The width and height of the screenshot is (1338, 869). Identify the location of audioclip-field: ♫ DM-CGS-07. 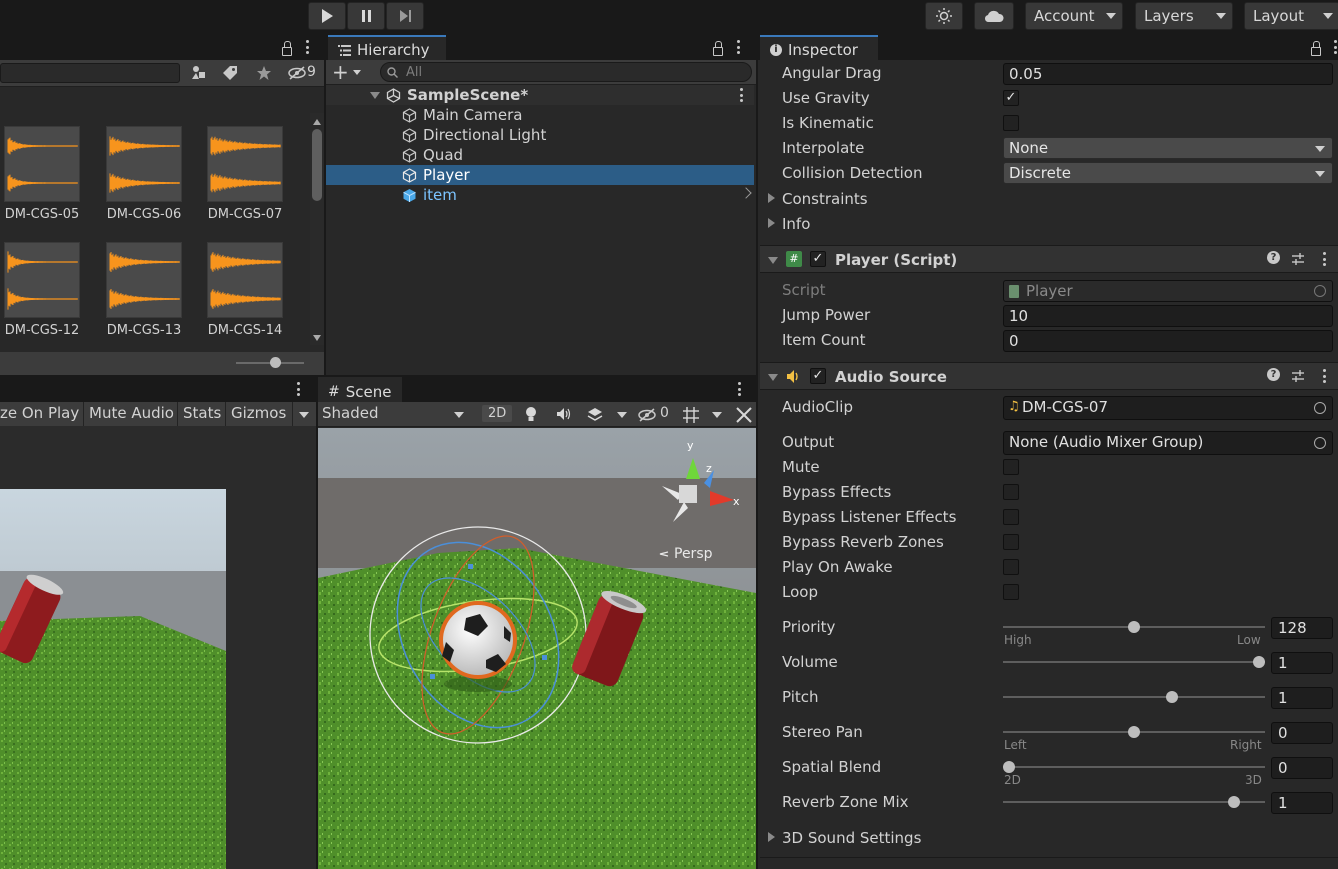
(1168, 408).